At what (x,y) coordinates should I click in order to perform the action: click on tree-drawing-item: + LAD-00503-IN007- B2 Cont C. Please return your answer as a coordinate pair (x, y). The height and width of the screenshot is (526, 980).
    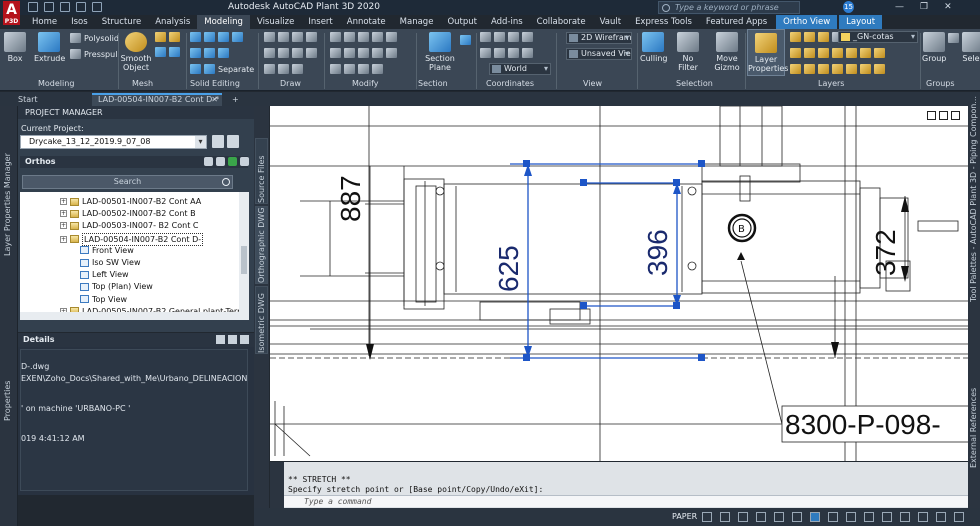
    Looking at the image, I should click on (129, 225).